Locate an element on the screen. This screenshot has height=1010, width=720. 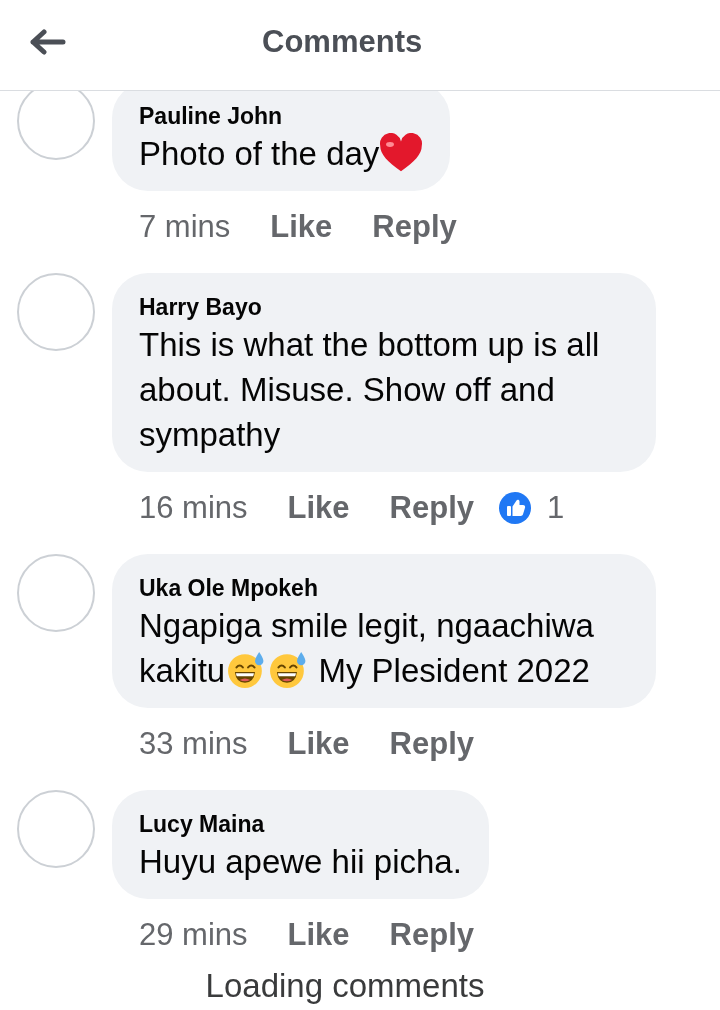
back-button is located at coordinates (48, 42).